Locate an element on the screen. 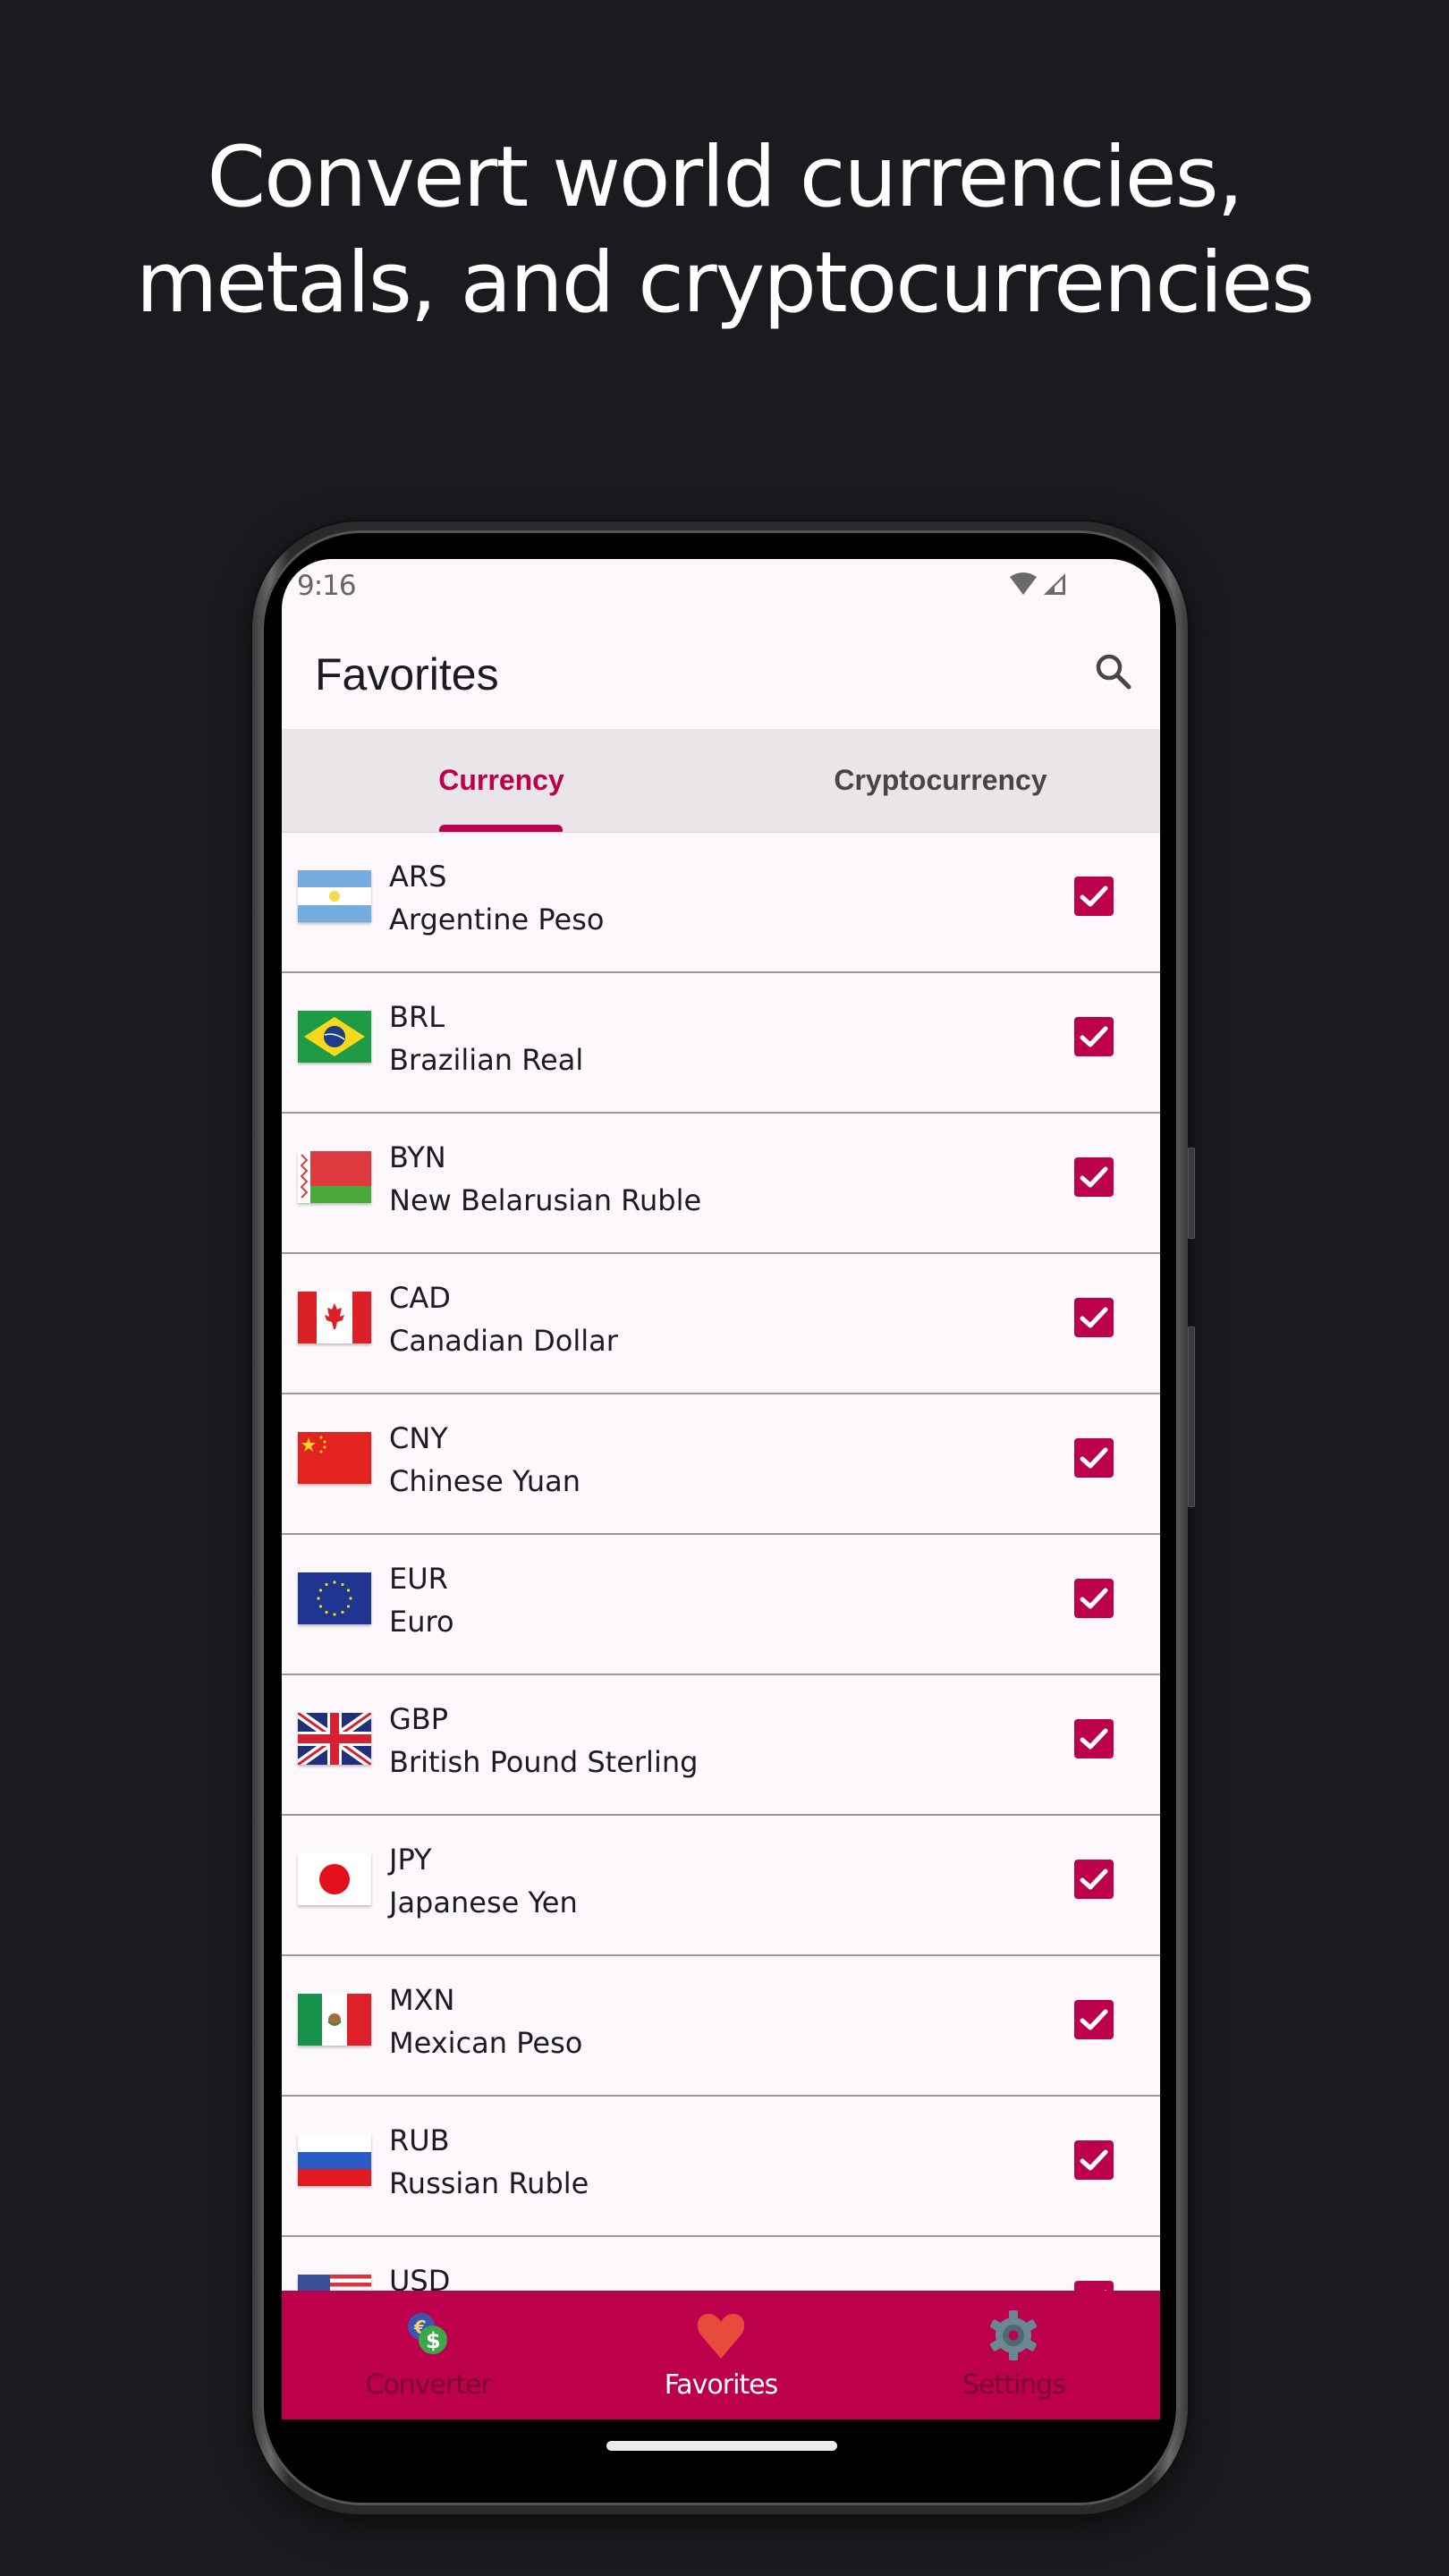 This screenshot has width=1449, height=2576. mexico-flag-icon is located at coordinates (334, 2020).